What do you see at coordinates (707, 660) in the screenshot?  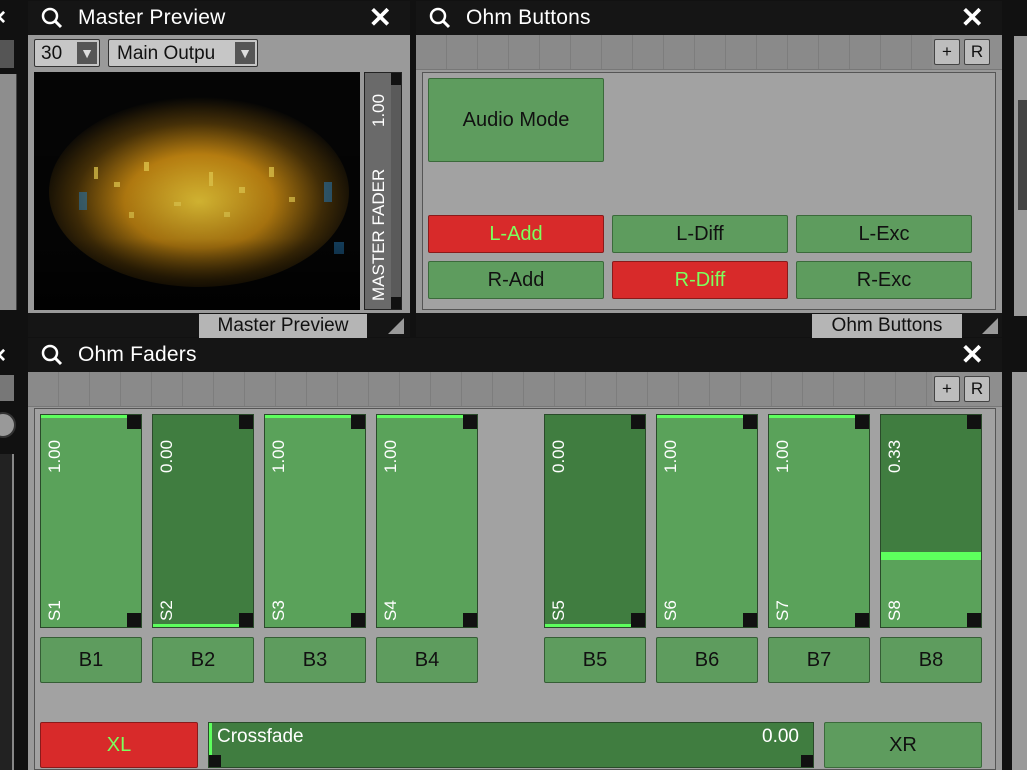 I see `bank-button-b6: B6` at bounding box center [707, 660].